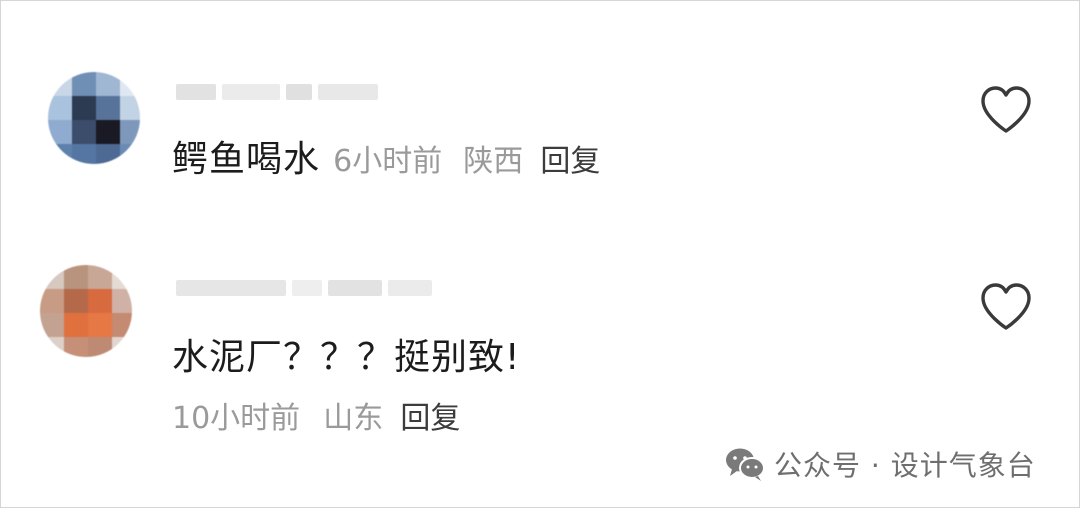 Image resolution: width=1080 pixels, height=508 pixels. Describe the element at coordinates (905, 465) in the screenshot. I see `watermark-text: 公众号 · 设计气象台` at that location.